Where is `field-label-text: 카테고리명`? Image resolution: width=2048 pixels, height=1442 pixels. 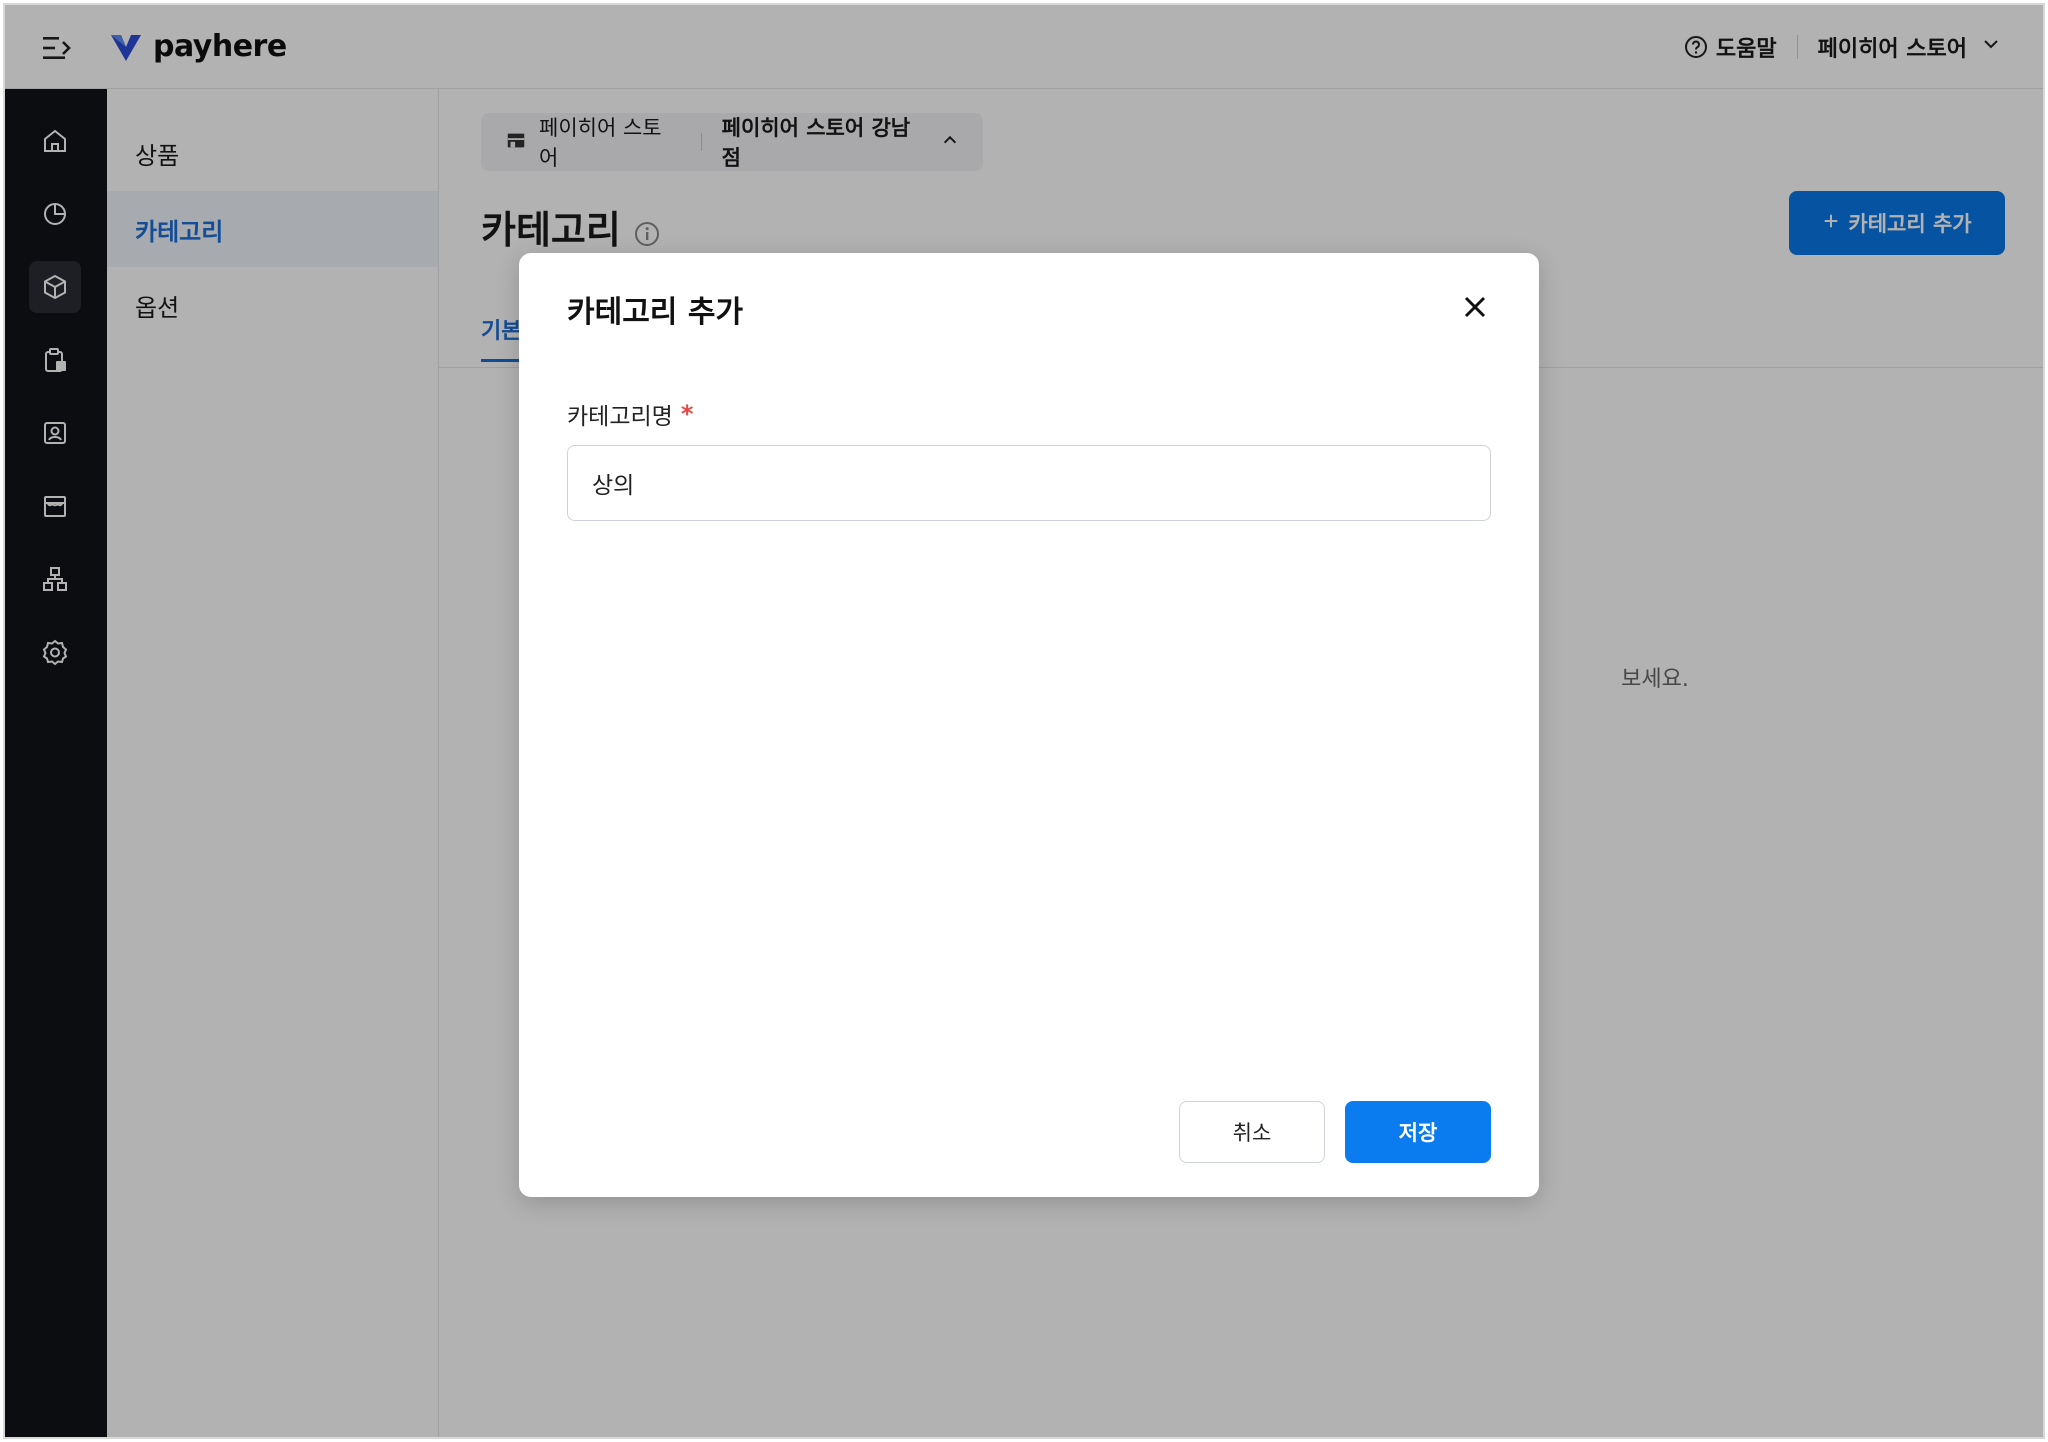 field-label-text: 카테고리명 is located at coordinates (620, 417).